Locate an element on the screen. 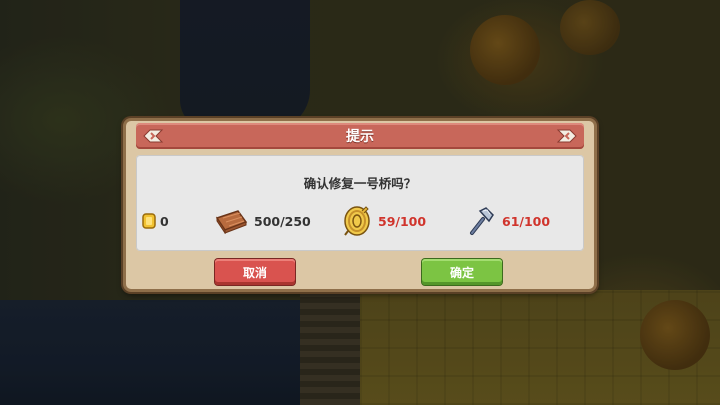 The width and height of the screenshot is (720, 405). dialog-title: 提示 is located at coordinates (360, 137).